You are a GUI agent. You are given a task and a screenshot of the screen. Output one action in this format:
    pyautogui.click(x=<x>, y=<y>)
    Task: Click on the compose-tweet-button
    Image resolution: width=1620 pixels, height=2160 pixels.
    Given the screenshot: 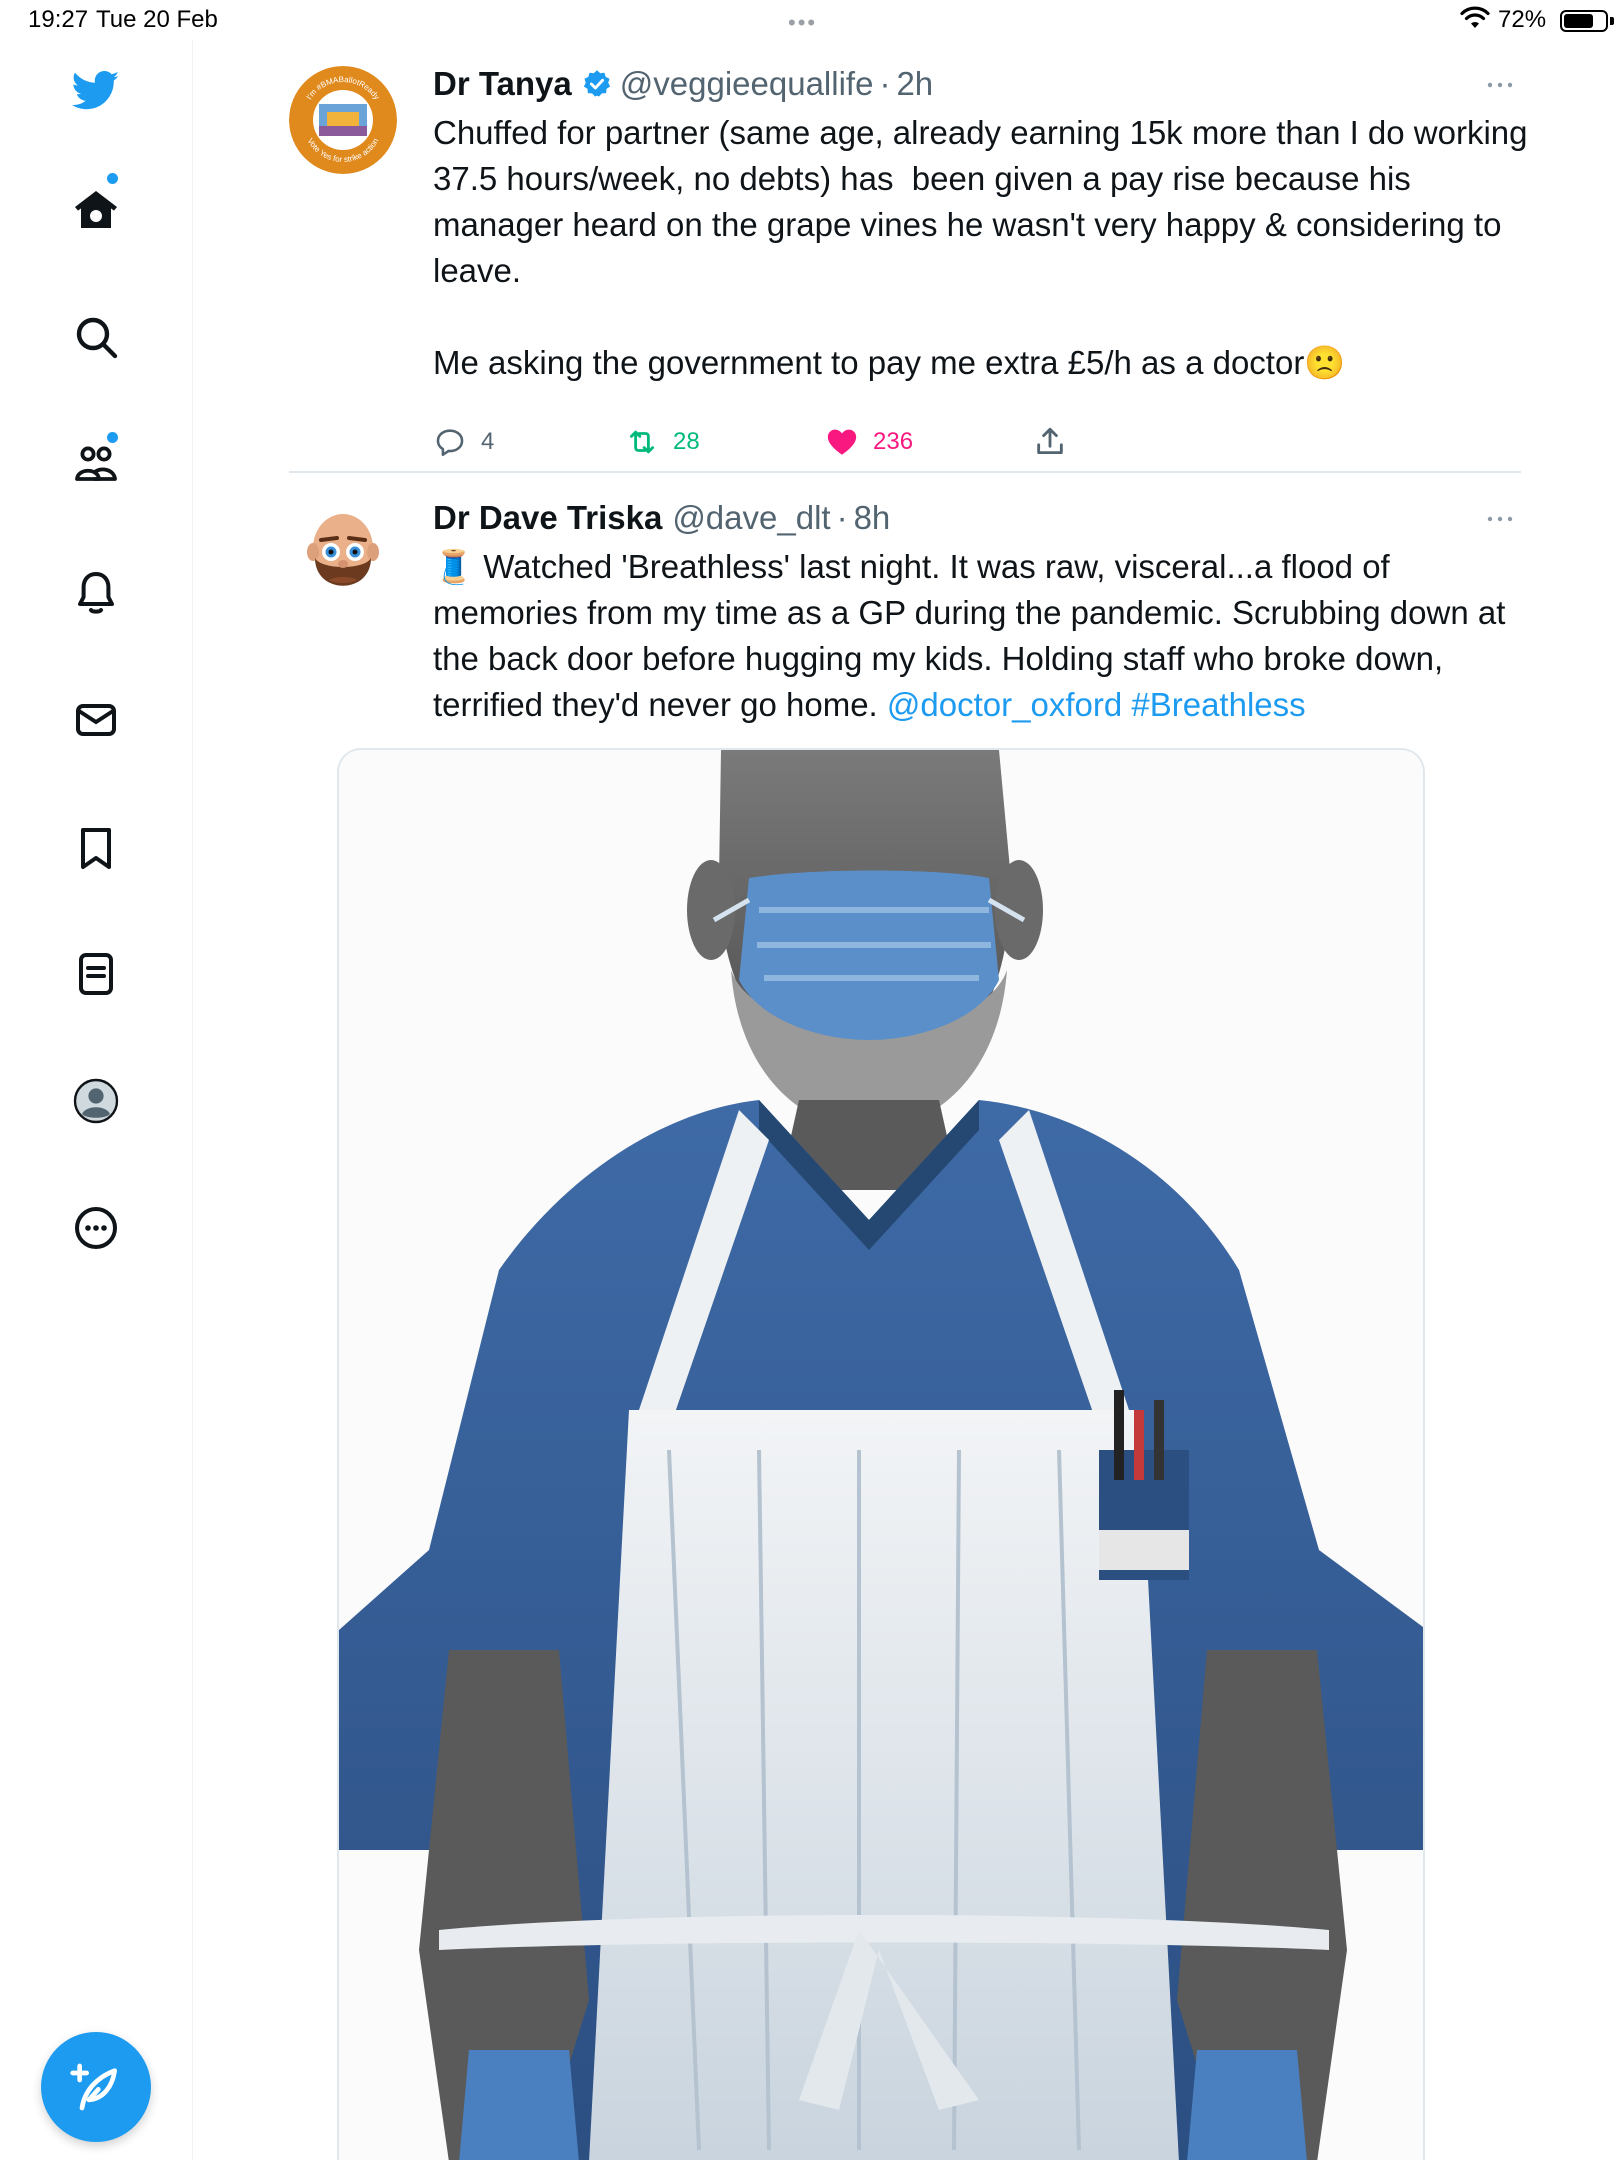 What is the action you would take?
    pyautogui.click(x=96, y=2087)
    